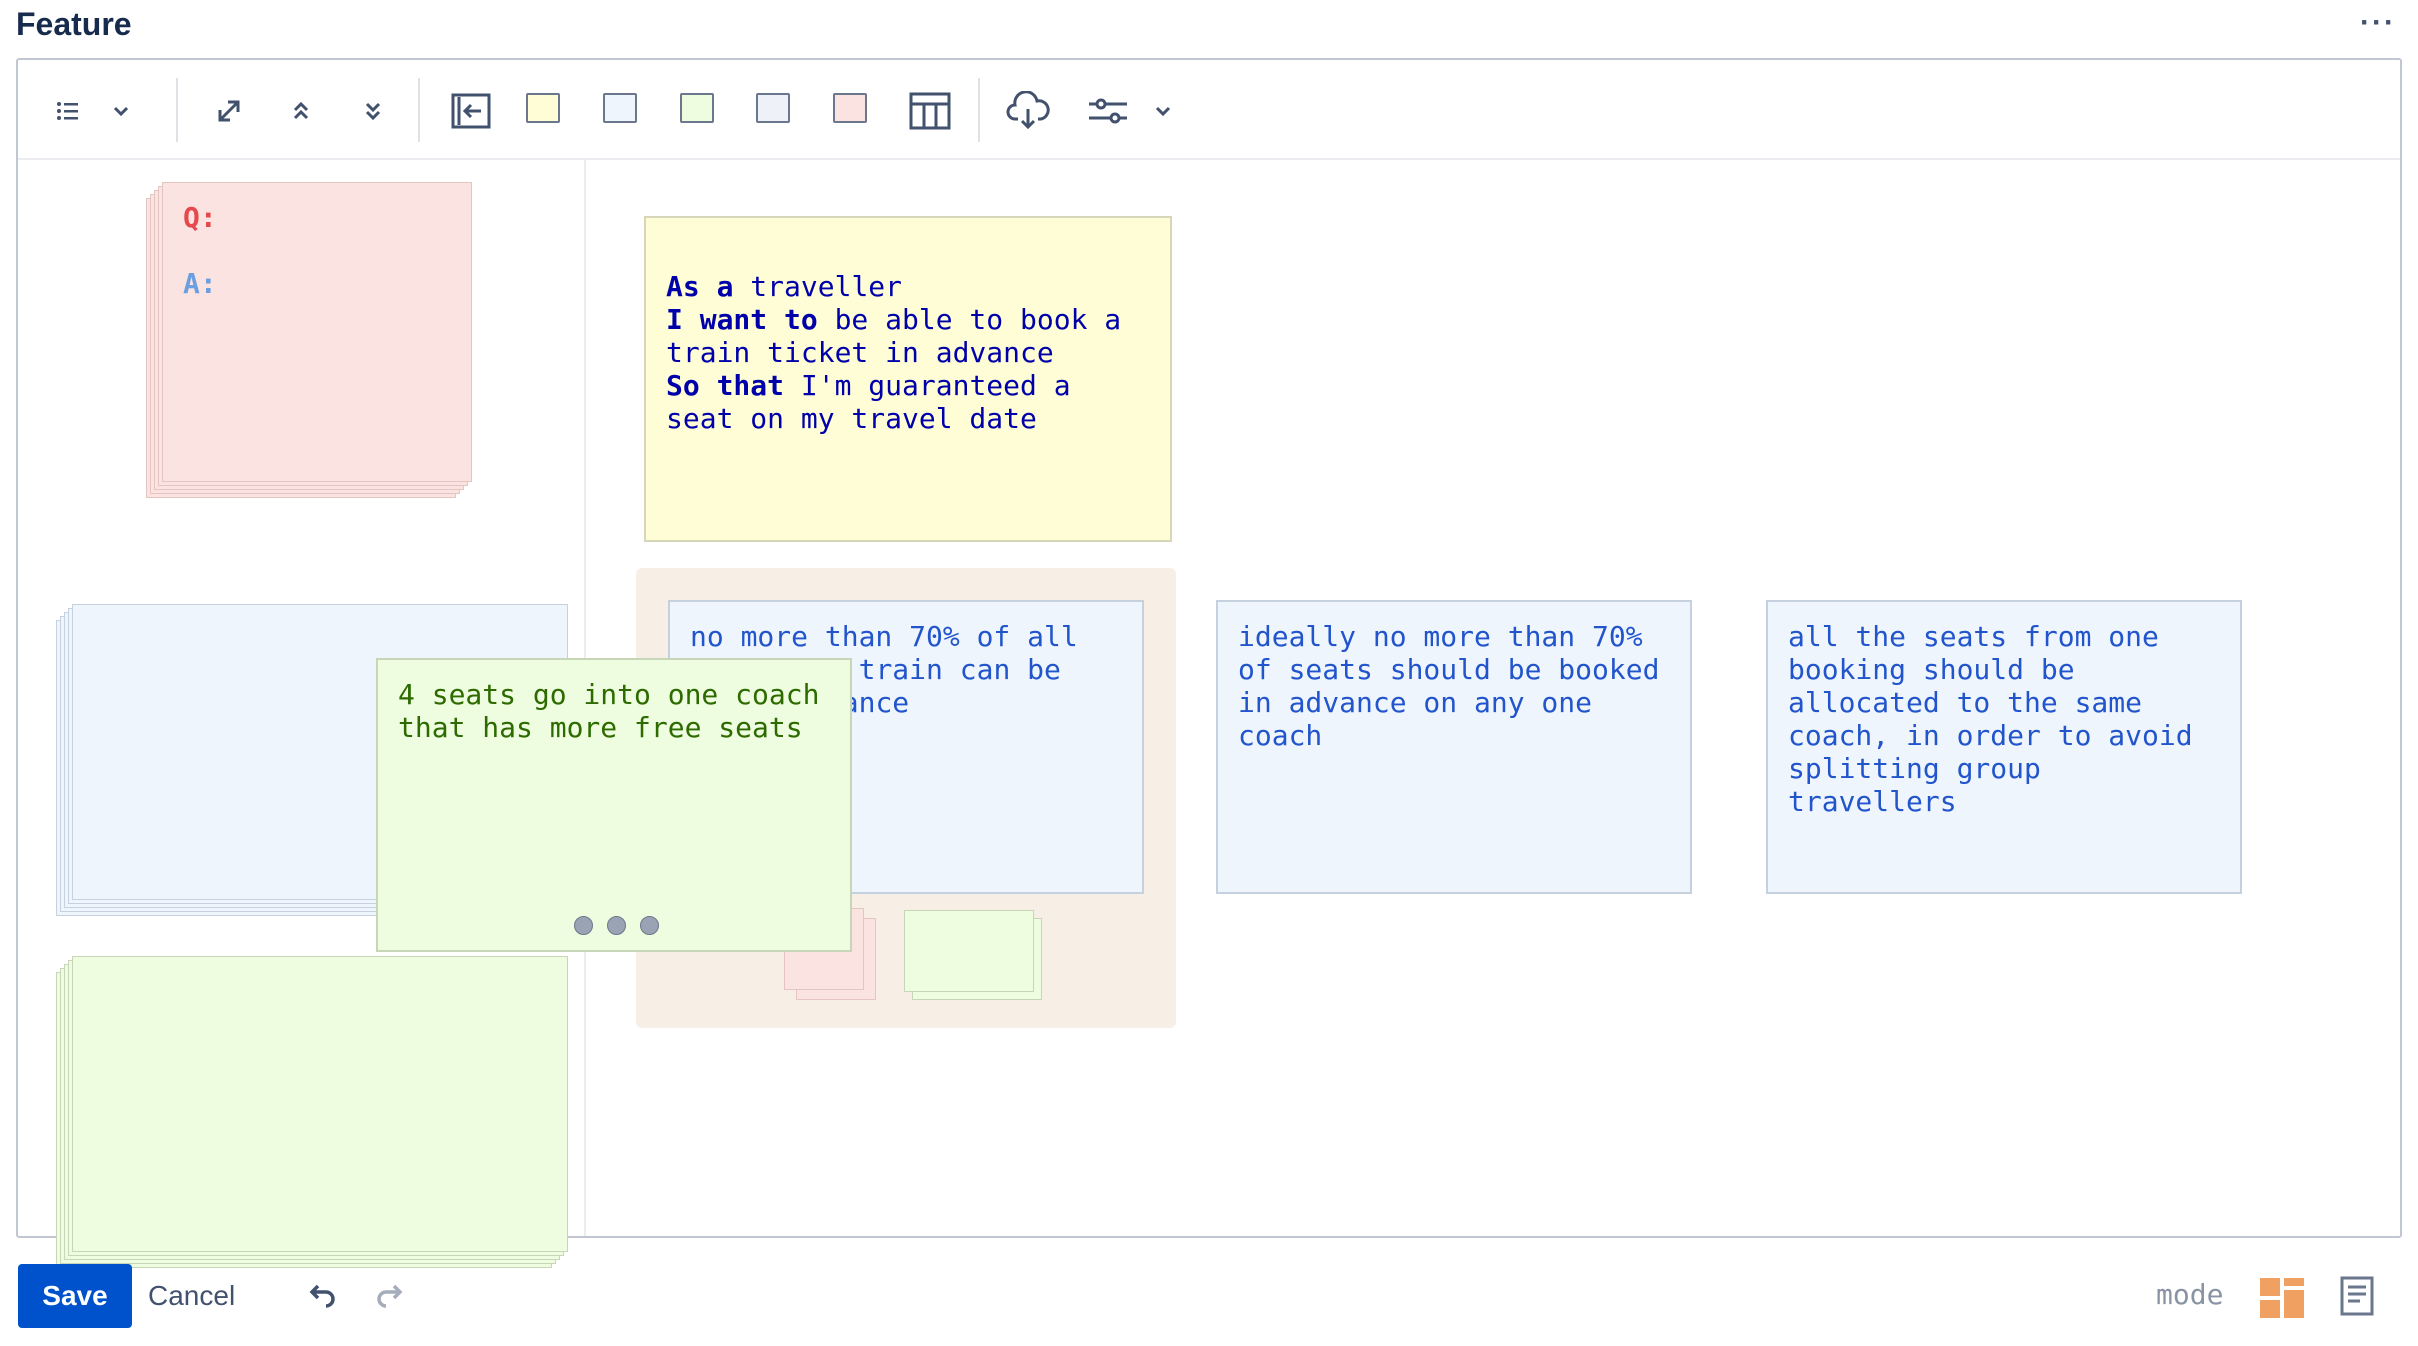 This screenshot has height=1346, width=2418. Describe the element at coordinates (1209, 110) in the screenshot. I see `toolbar` at that location.